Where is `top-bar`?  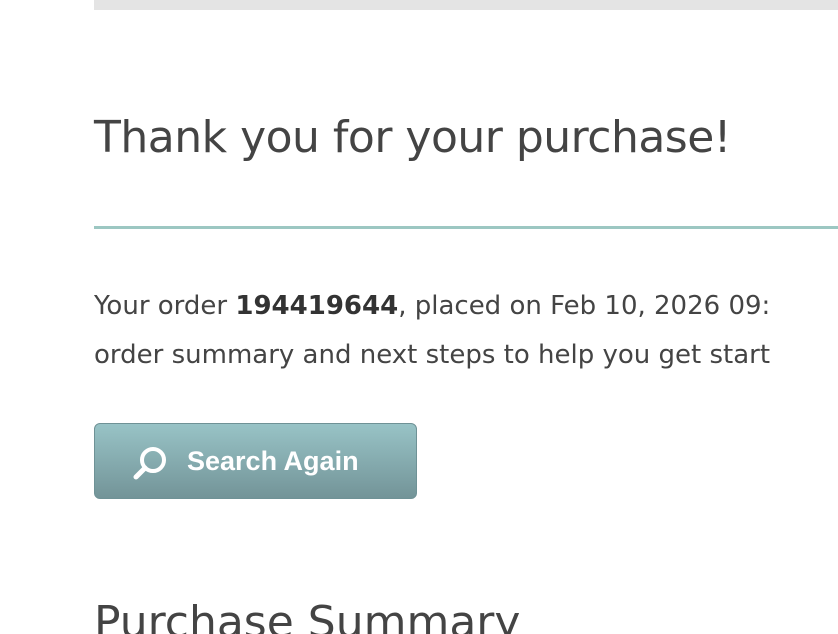
top-bar is located at coordinates (466, 5).